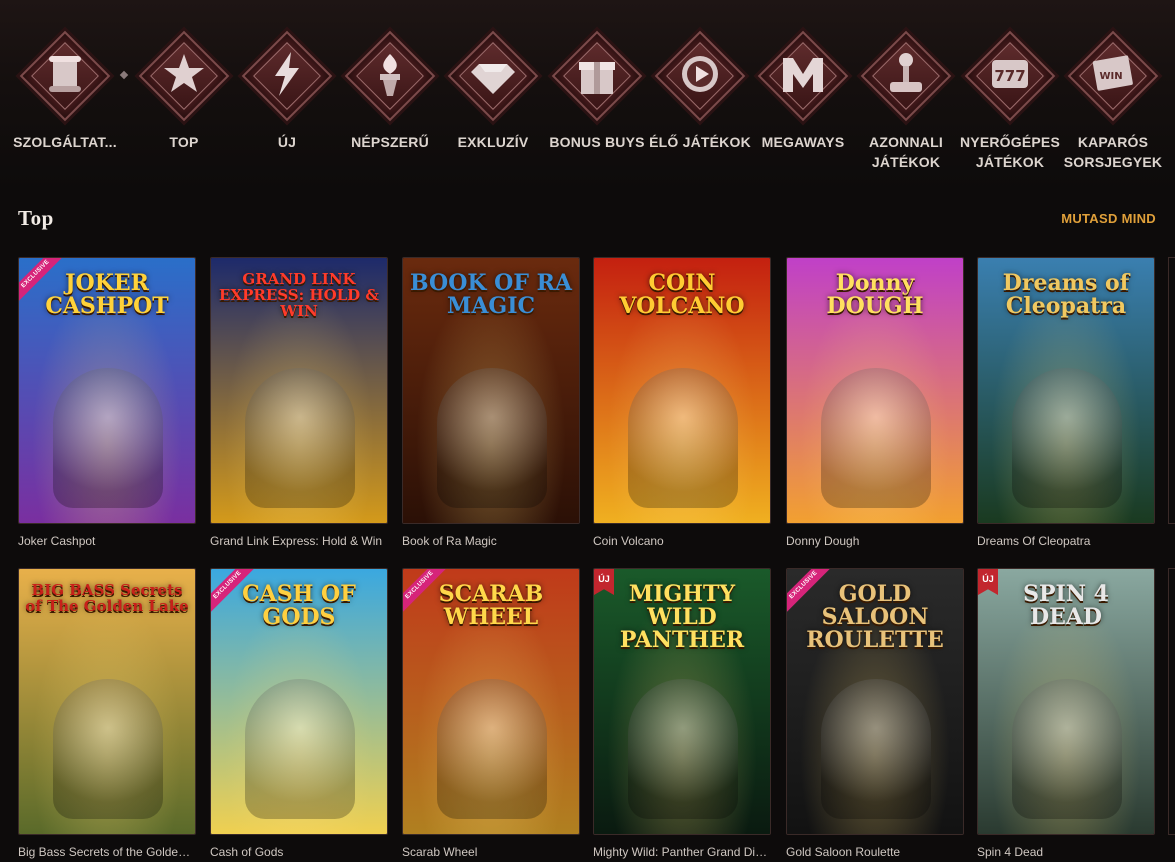 Image resolution: width=1175 pixels, height=862 pixels. What do you see at coordinates (287, 74) in the screenshot?
I see `lightning-icon` at bounding box center [287, 74].